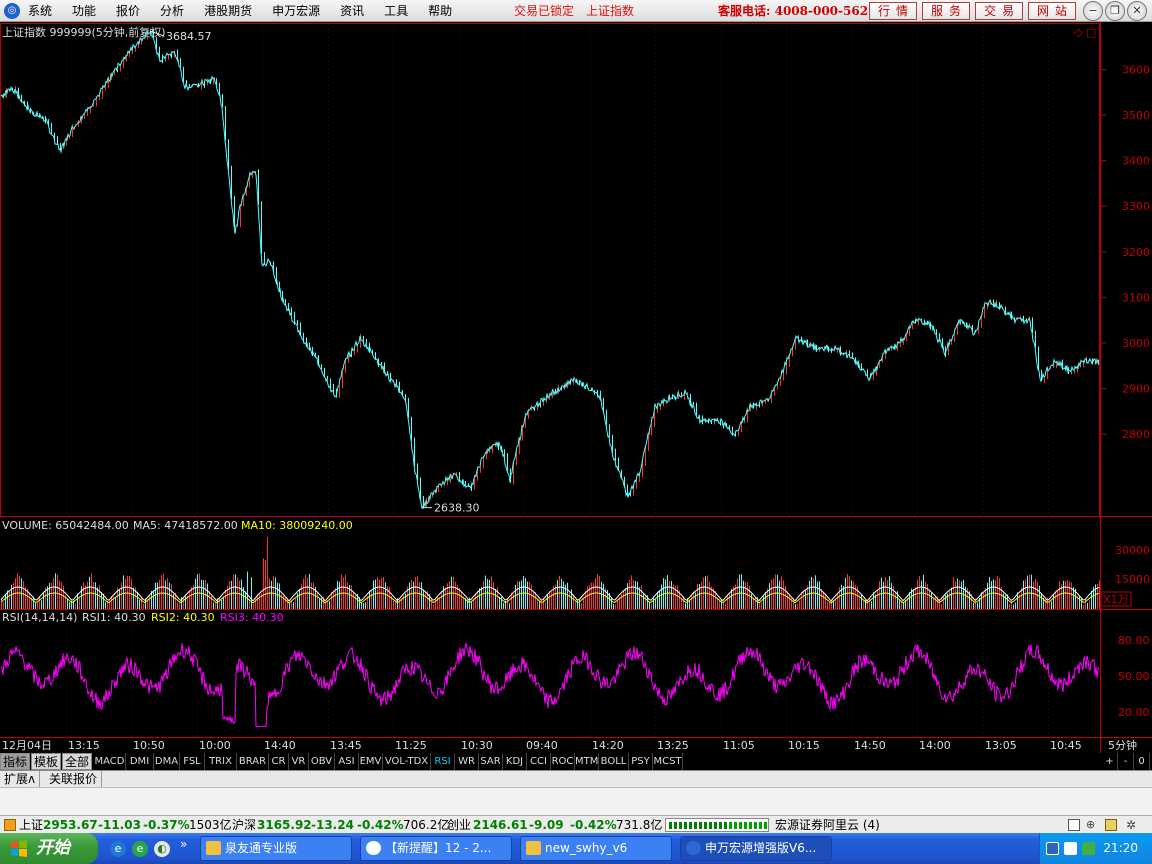  What do you see at coordinates (189, 36) in the screenshot?
I see `high-price-label: 3684.57` at bounding box center [189, 36].